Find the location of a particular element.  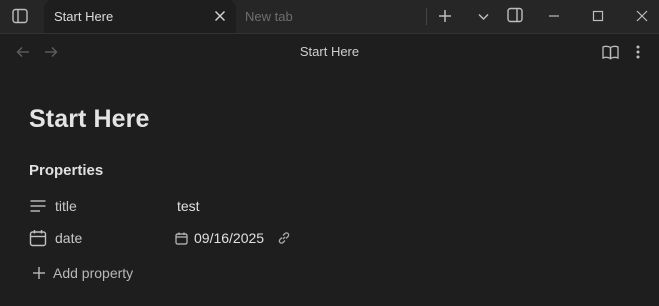

add-property-label: Add property is located at coordinates (93, 273).